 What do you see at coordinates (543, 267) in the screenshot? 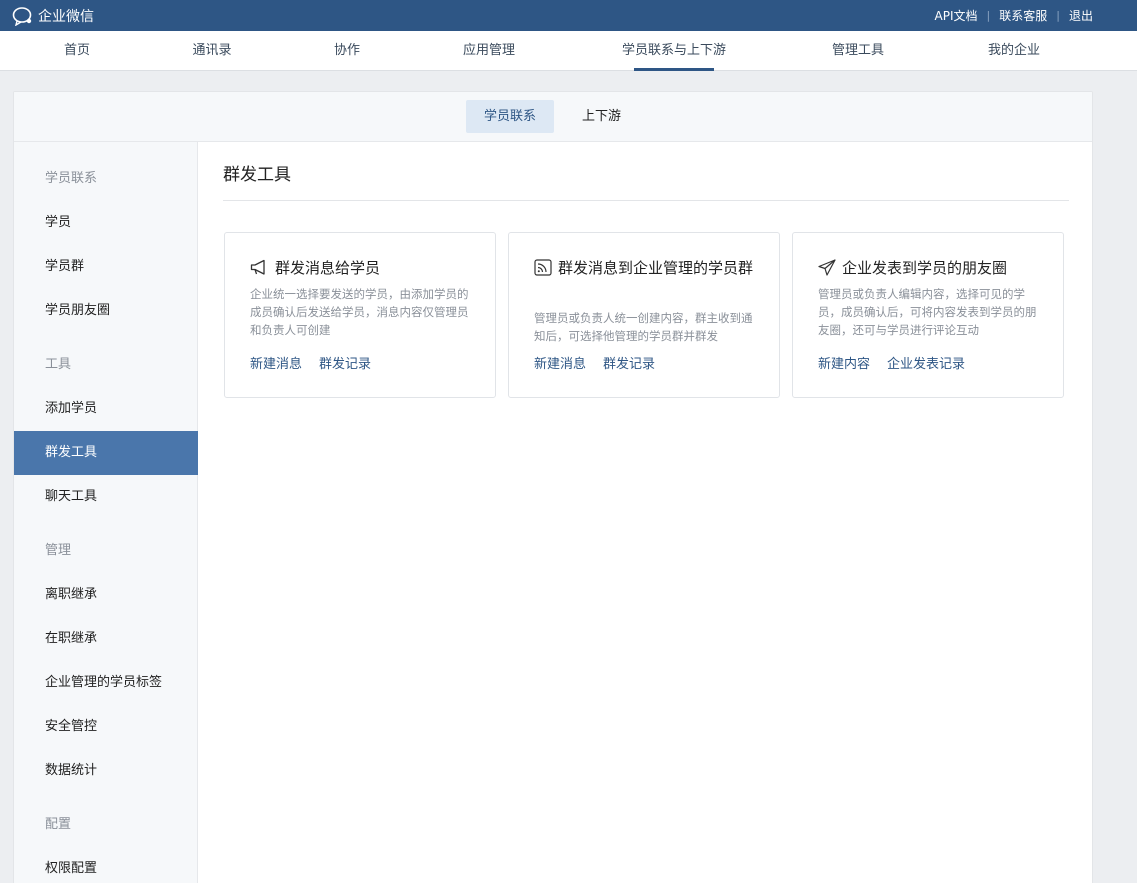
I see `broadcast-icon` at bounding box center [543, 267].